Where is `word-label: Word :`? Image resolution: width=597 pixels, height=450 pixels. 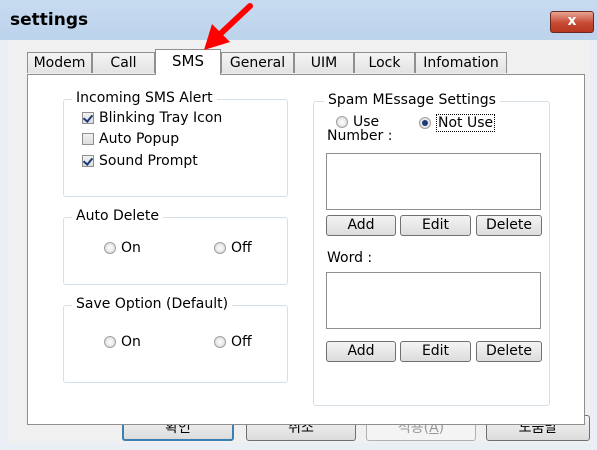 word-label: Word : is located at coordinates (350, 258).